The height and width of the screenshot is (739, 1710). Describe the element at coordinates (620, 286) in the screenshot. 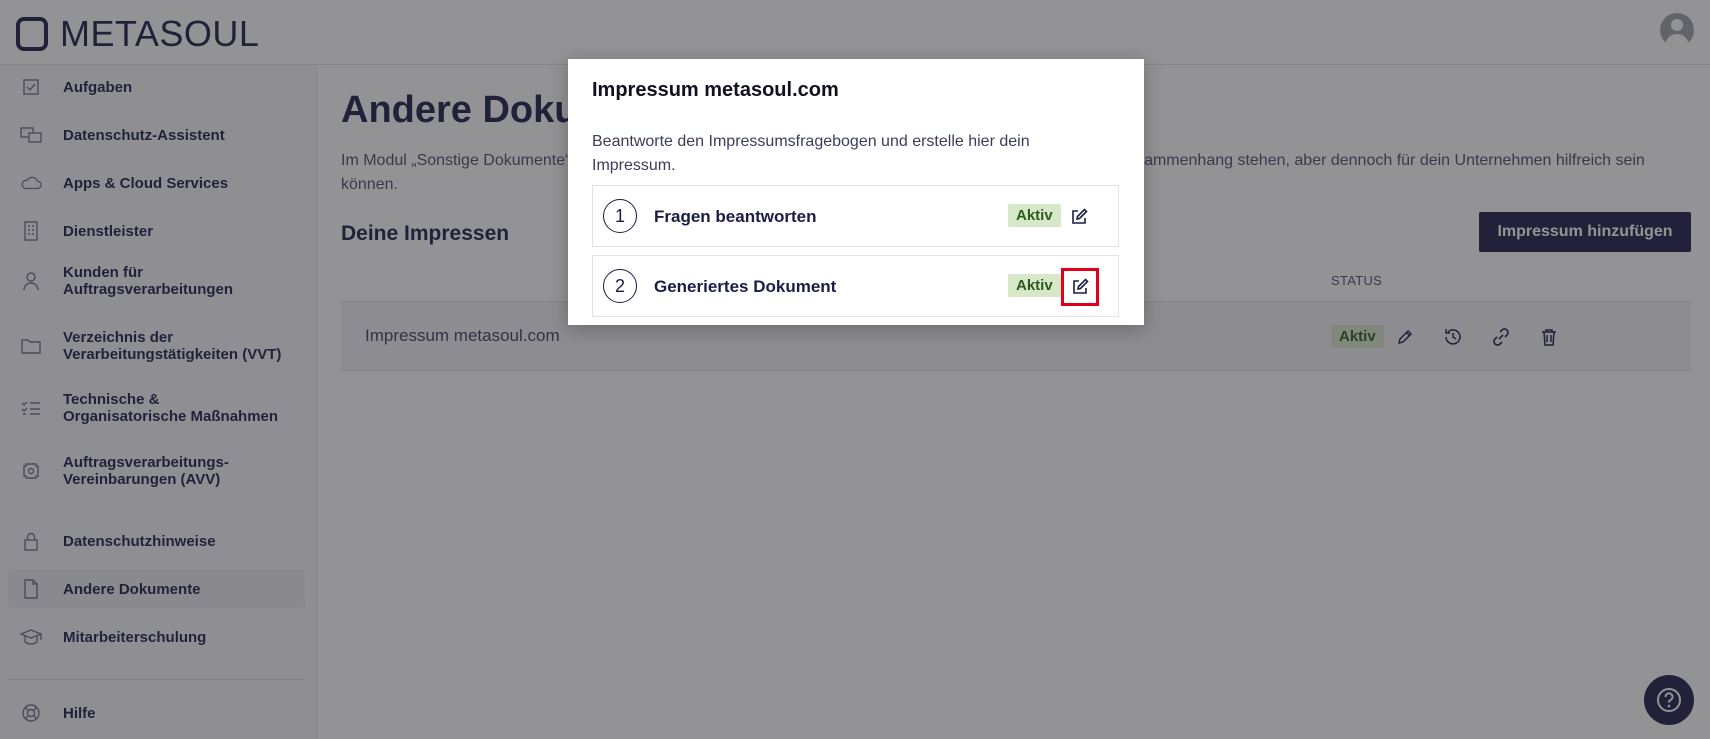

I see `step-number: 2` at that location.